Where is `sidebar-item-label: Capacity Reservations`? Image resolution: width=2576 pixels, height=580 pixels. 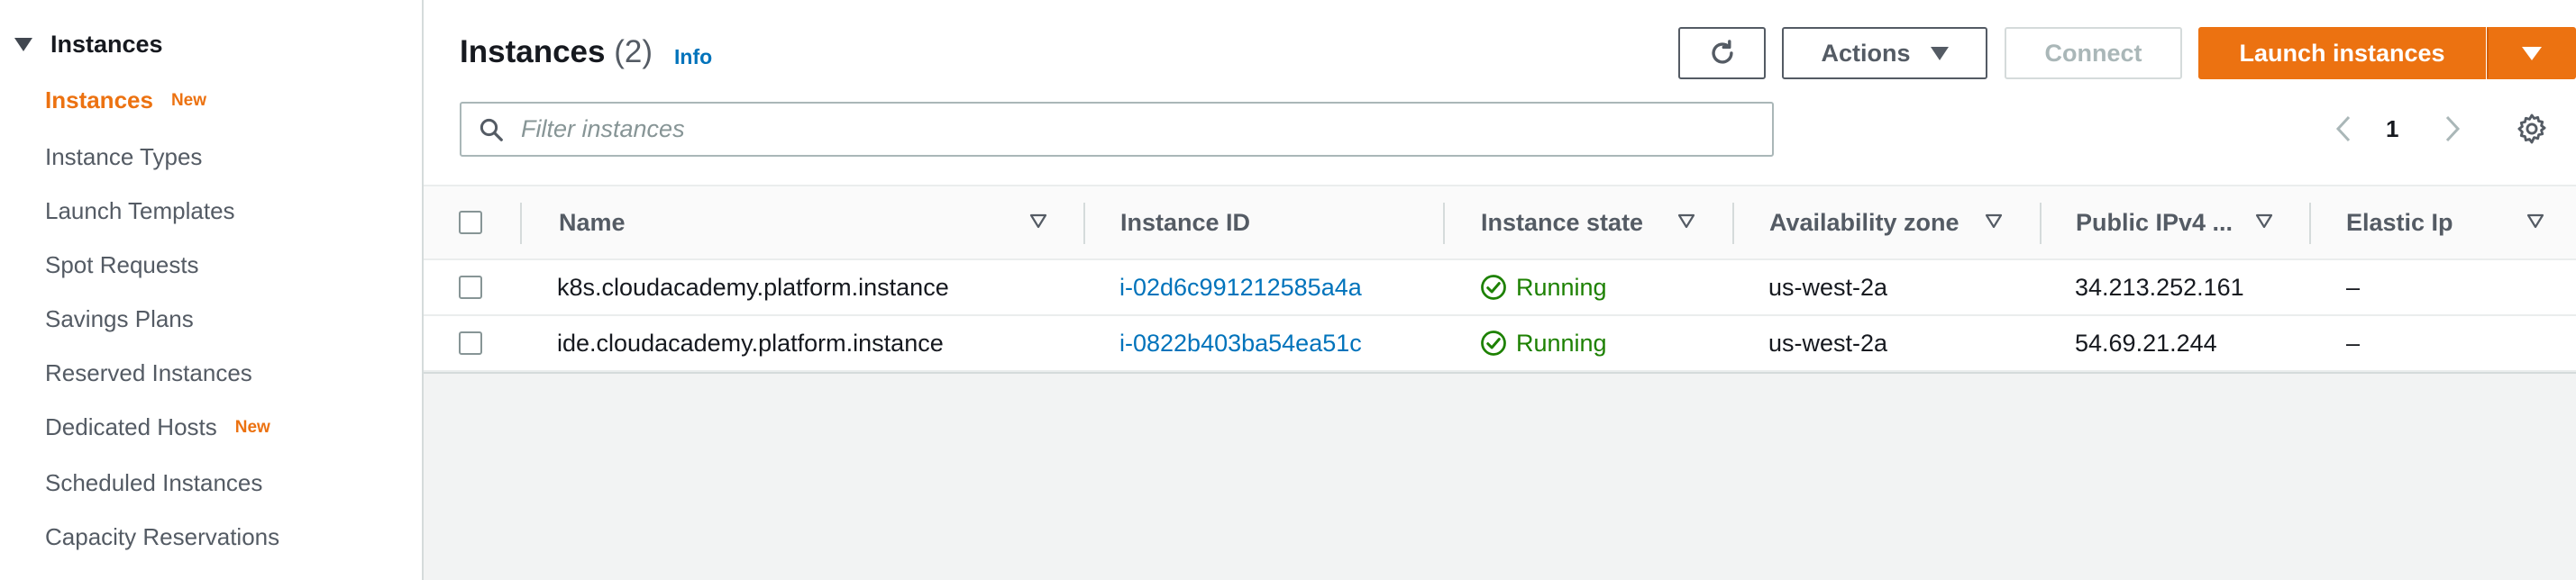
sidebar-item-label: Capacity Reservations is located at coordinates (162, 537).